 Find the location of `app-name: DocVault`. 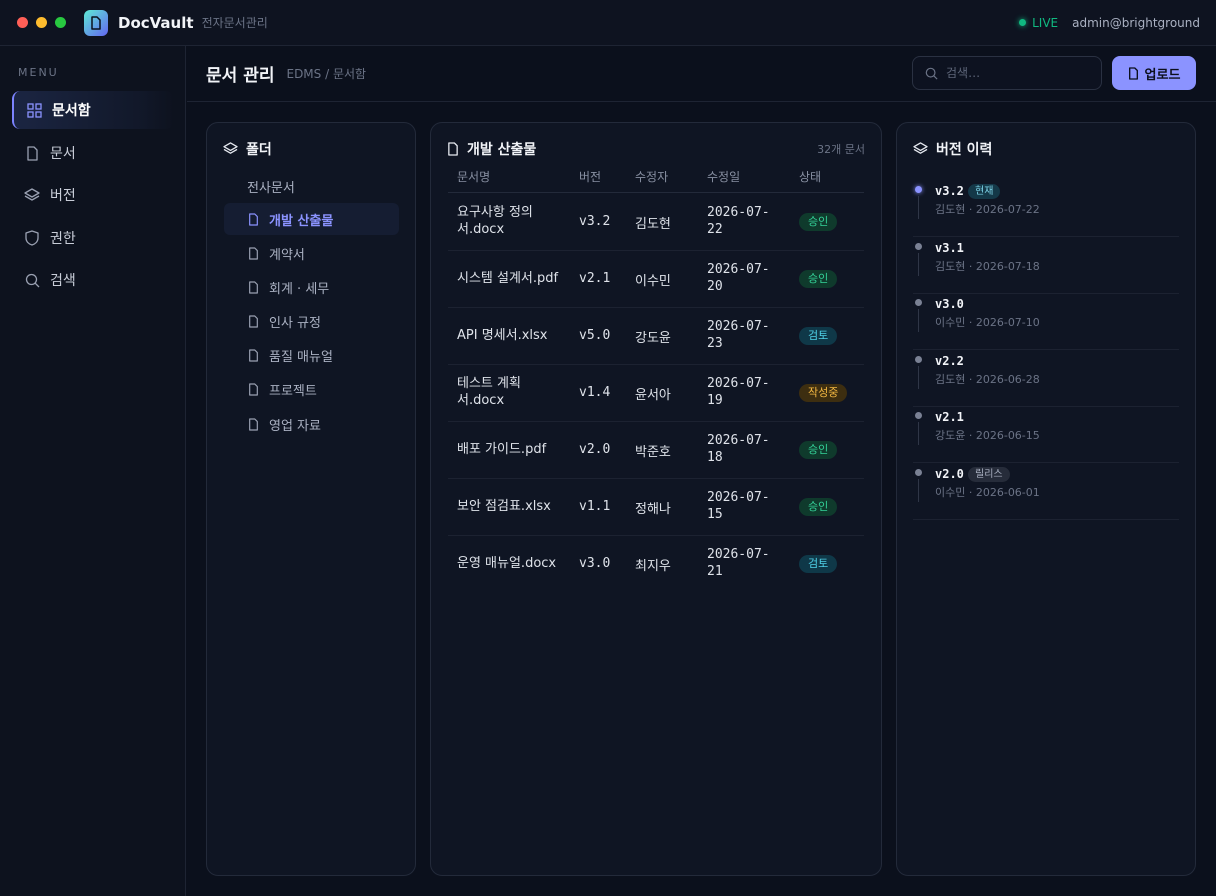

app-name: DocVault is located at coordinates (156, 22).